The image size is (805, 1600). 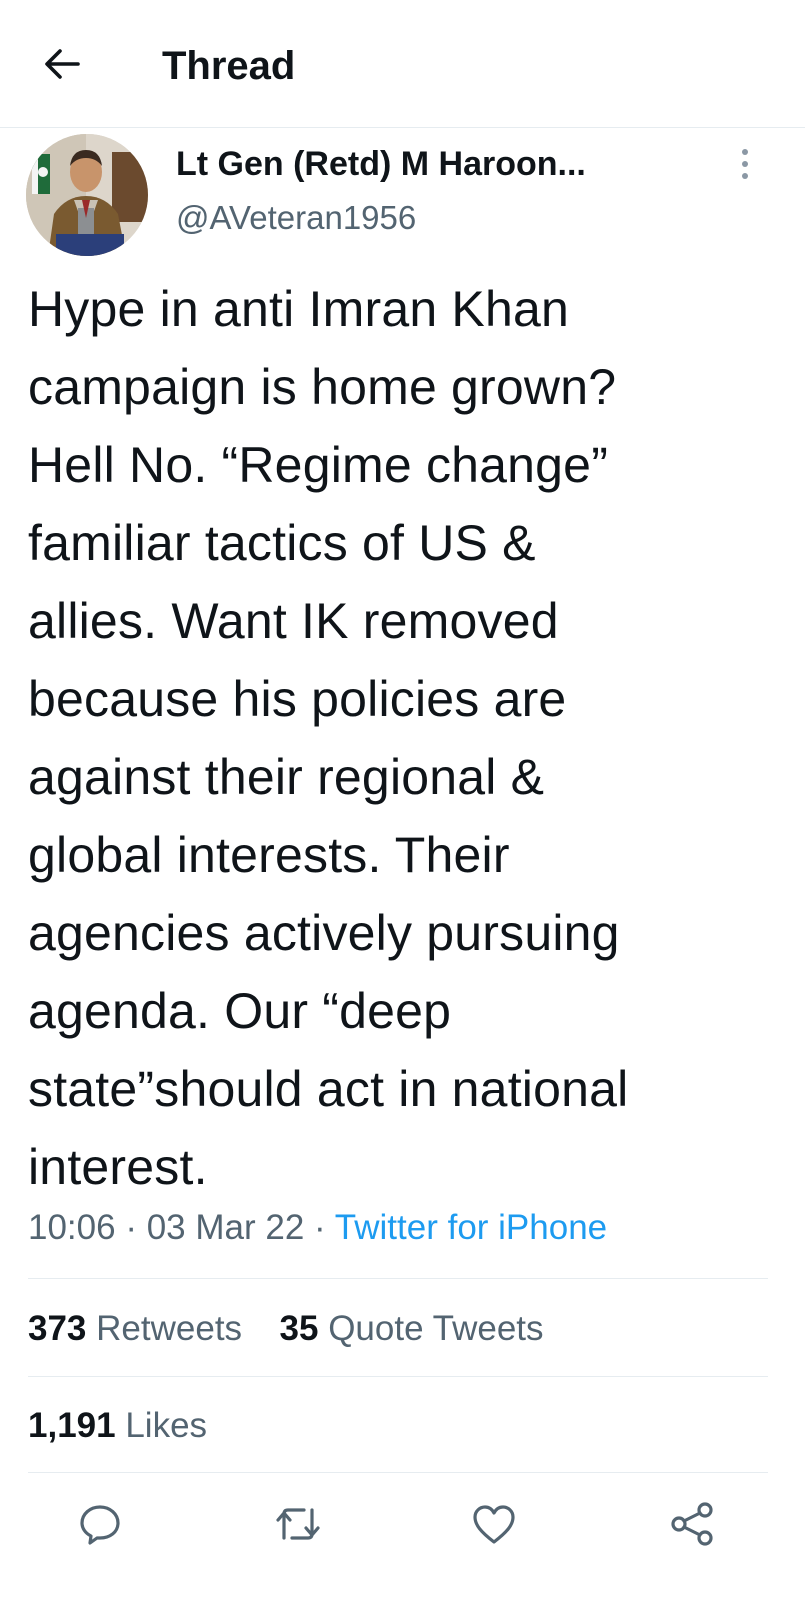 What do you see at coordinates (72, 1227) in the screenshot?
I see `tweet-time: 10:06` at bounding box center [72, 1227].